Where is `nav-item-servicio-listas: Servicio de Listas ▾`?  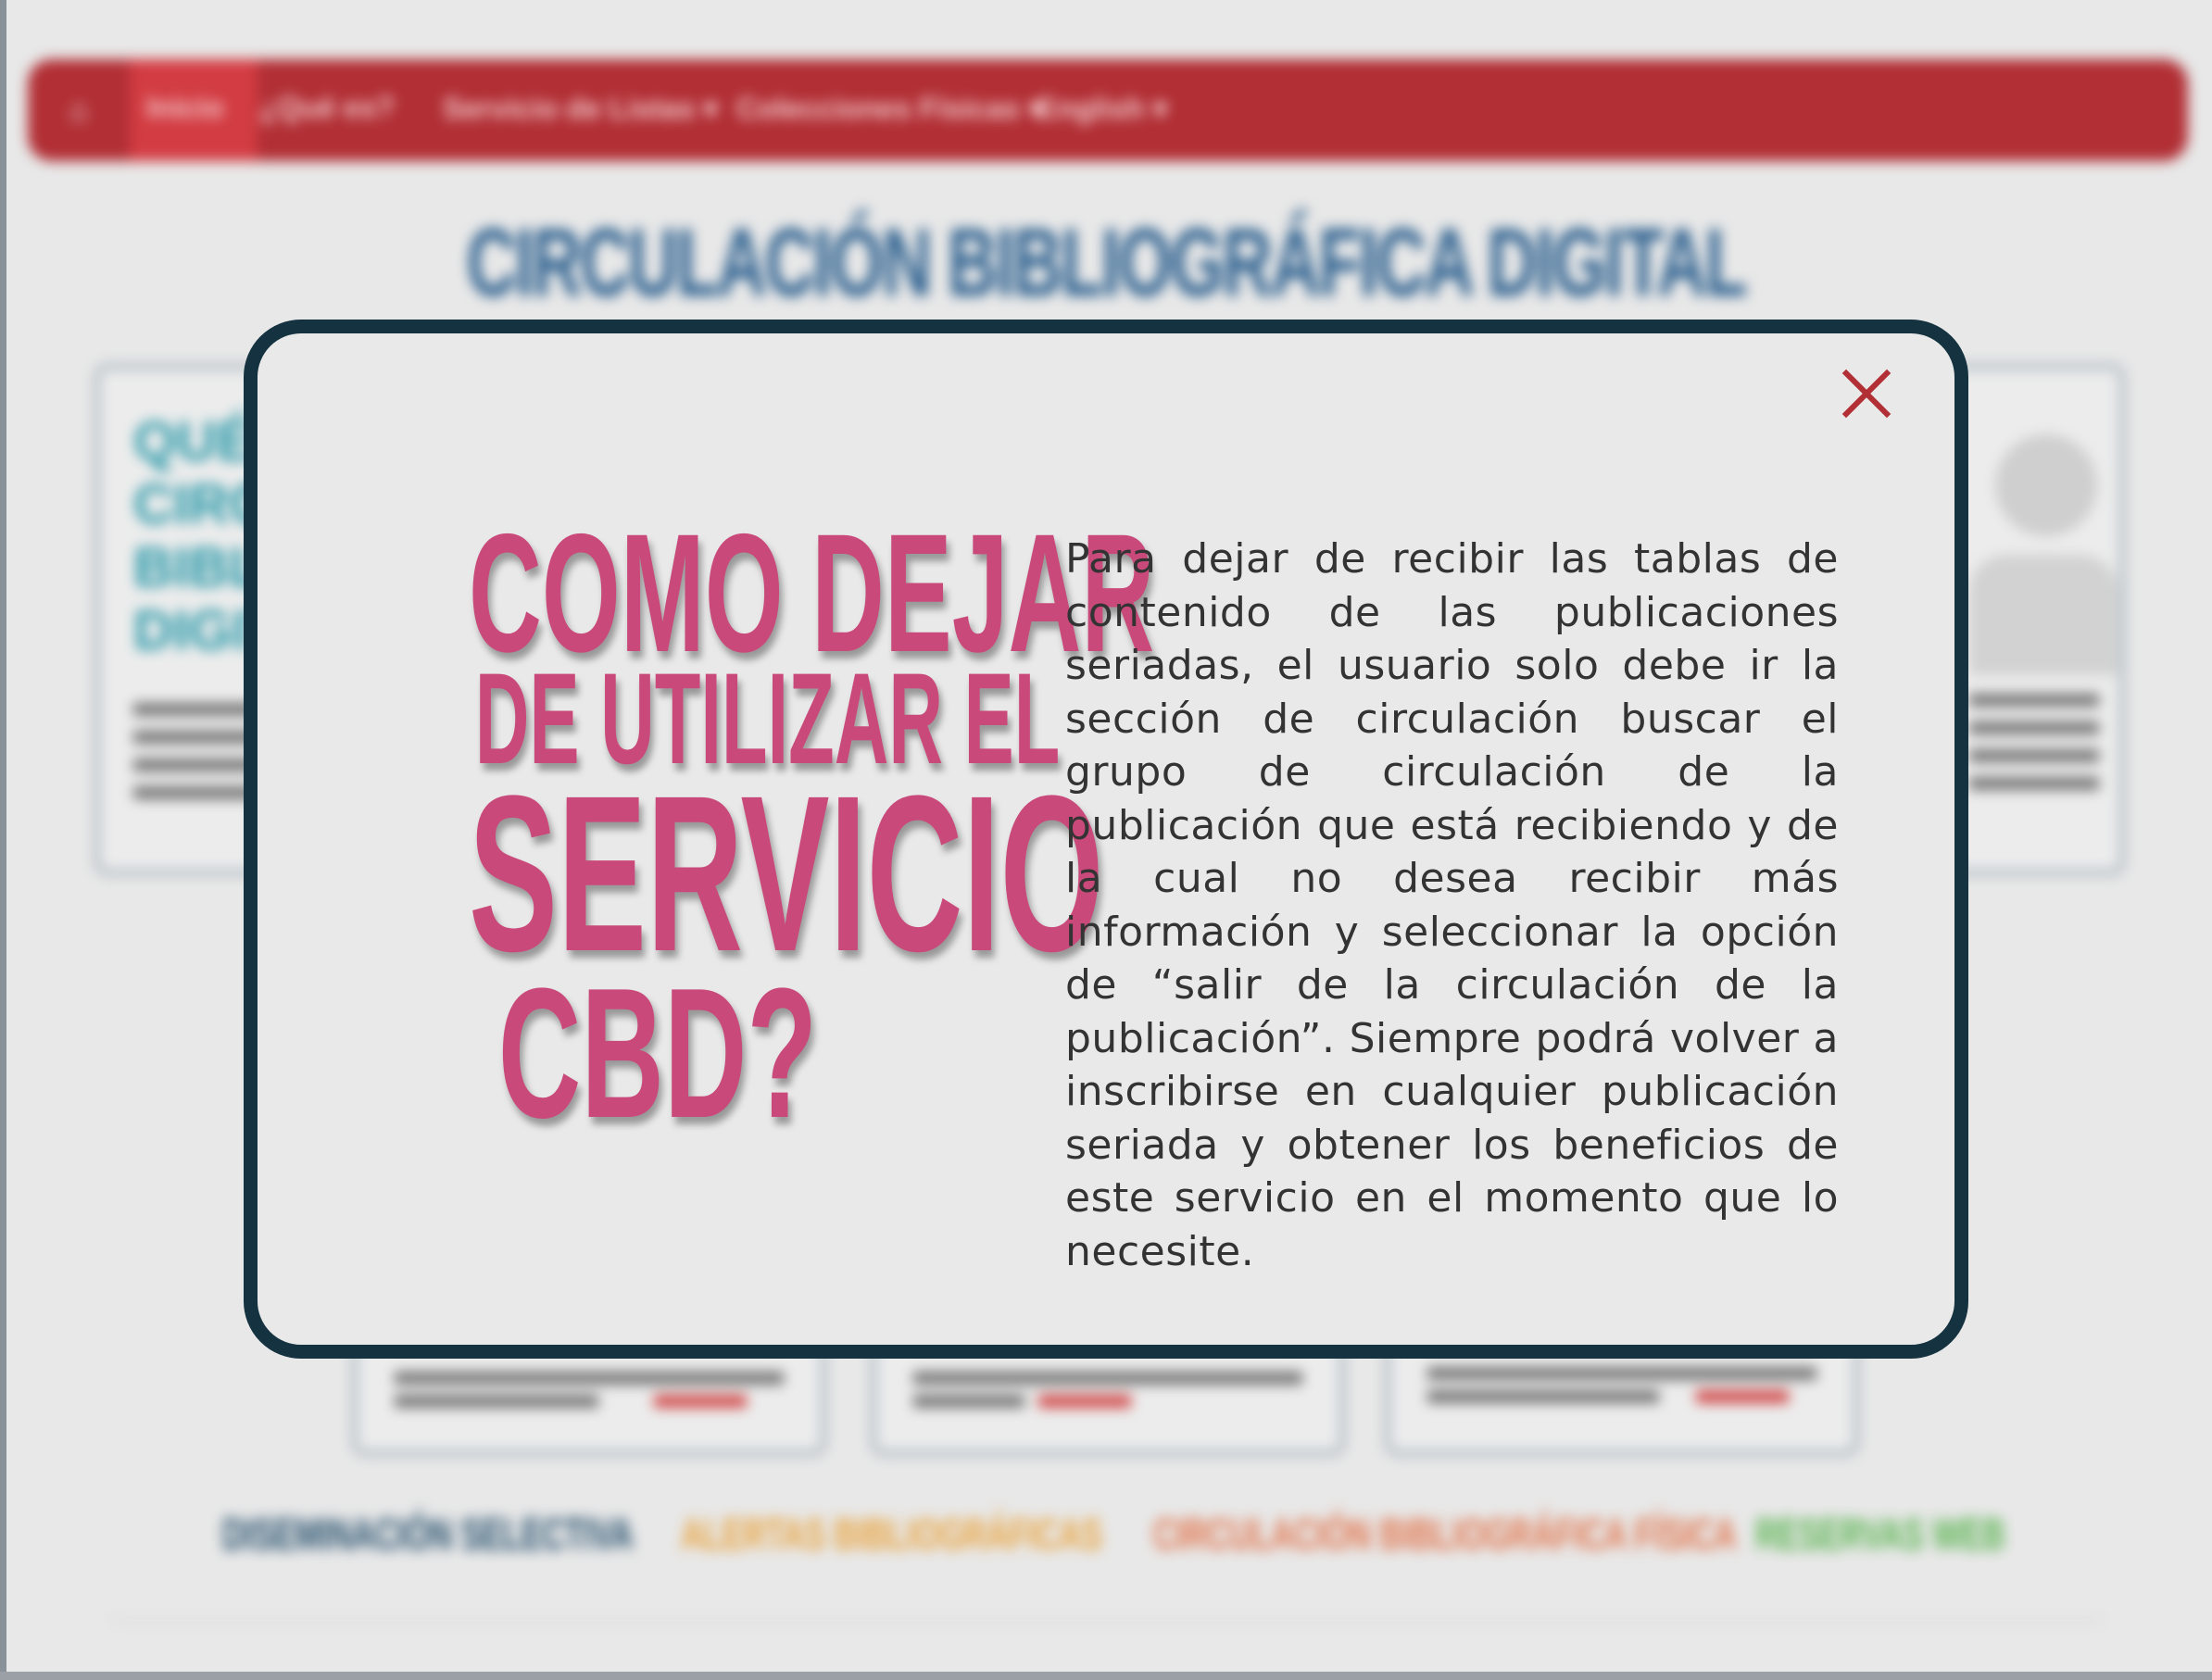
nav-item-servicio-listas: Servicio de Listas ▾ is located at coordinates (580, 108).